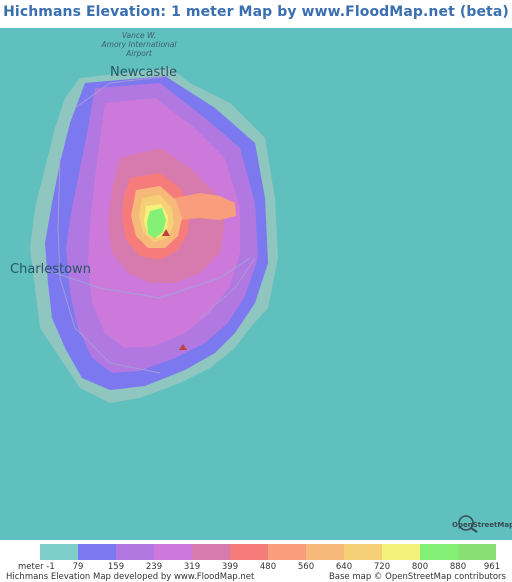 The width and height of the screenshot is (512, 582). What do you see at coordinates (192, 567) in the screenshot?
I see `legend-tick: 319` at bounding box center [192, 567].